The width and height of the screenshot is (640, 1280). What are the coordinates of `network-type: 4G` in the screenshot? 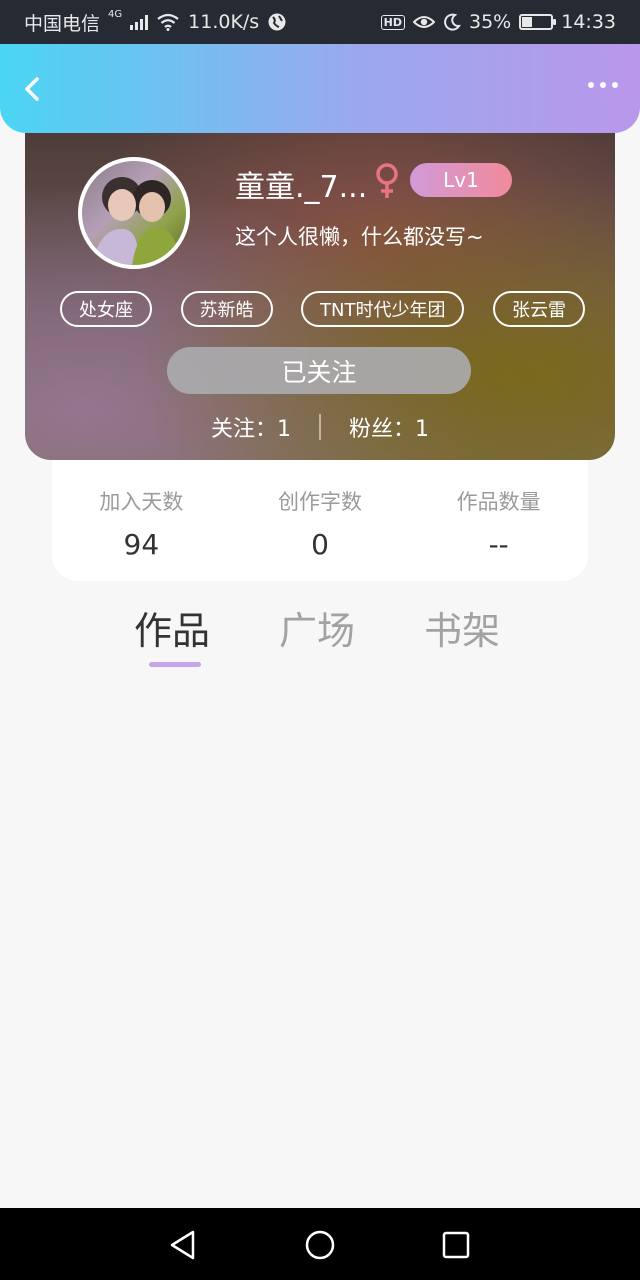 It's located at (115, 14).